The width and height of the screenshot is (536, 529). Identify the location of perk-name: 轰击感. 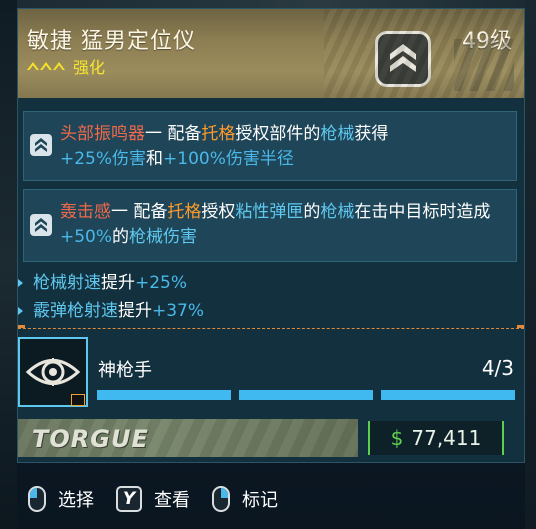
(85, 212).